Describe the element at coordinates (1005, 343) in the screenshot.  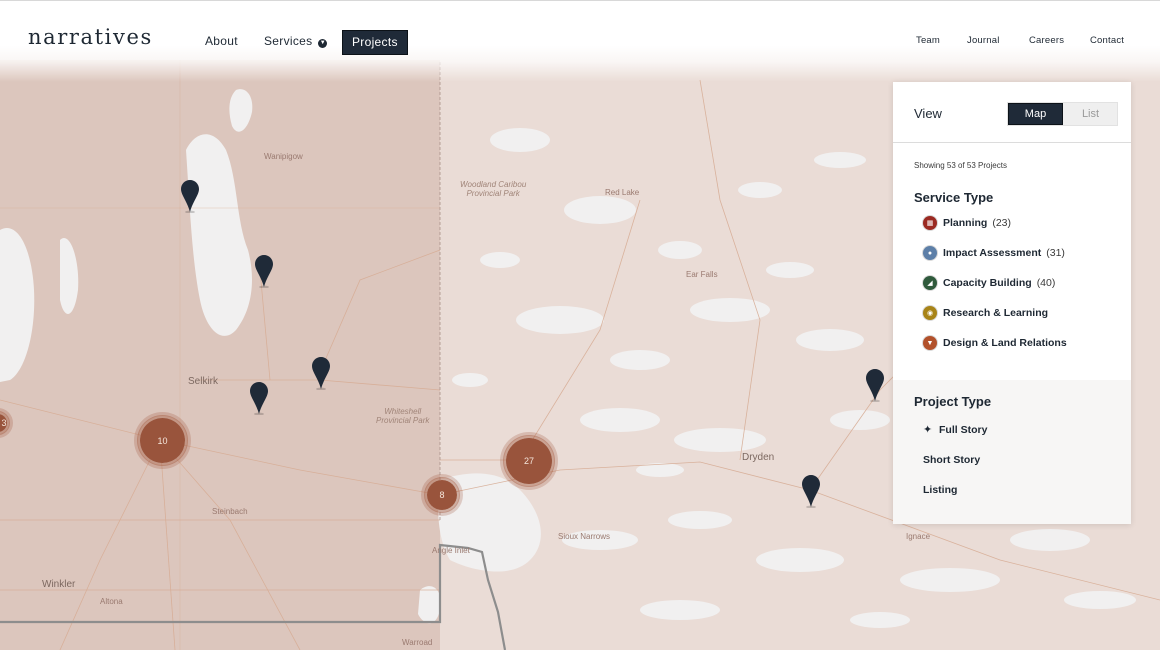
I see `filter-label: Design & Land Relations` at that location.